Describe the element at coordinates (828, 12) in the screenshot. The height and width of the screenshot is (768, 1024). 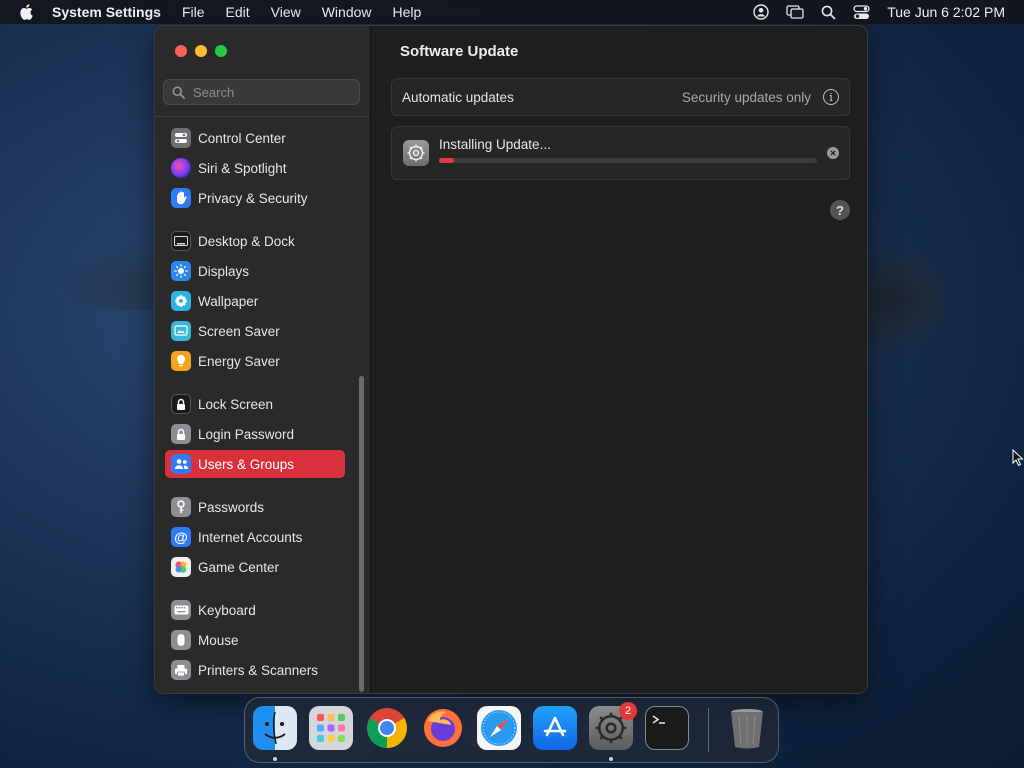
I see `spotlight-search-icon` at that location.